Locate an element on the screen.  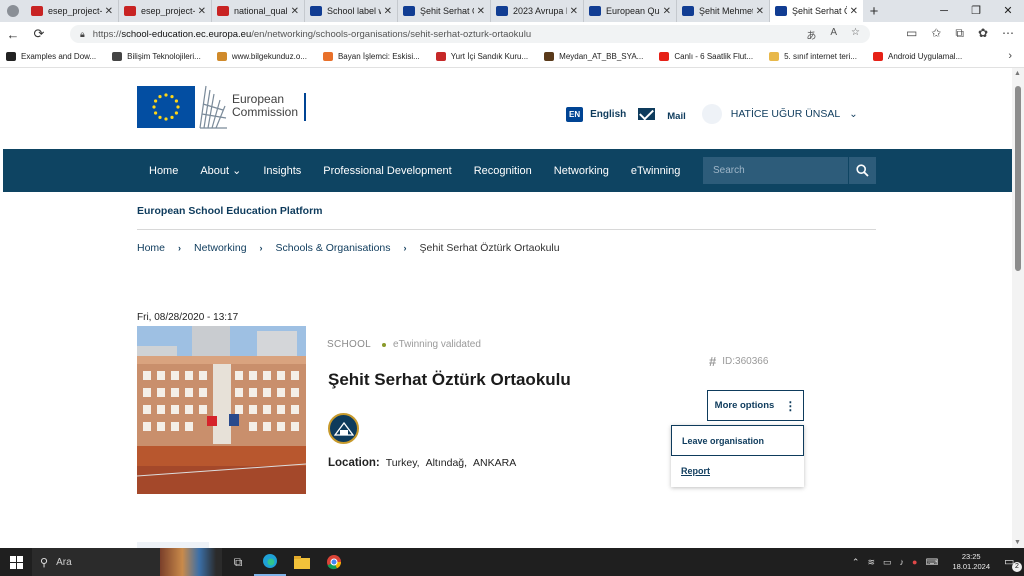
close-window-icon: ✕ is located at coordinates (1008, 11).